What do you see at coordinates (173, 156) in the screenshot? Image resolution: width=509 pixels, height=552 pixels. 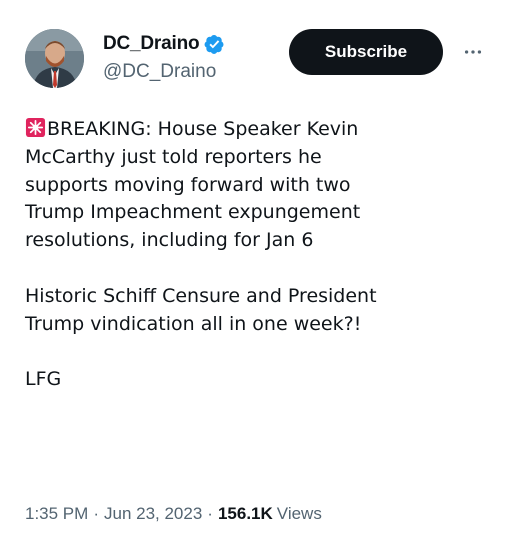 I see `tweet-line: McCarthy just told reporters he` at bounding box center [173, 156].